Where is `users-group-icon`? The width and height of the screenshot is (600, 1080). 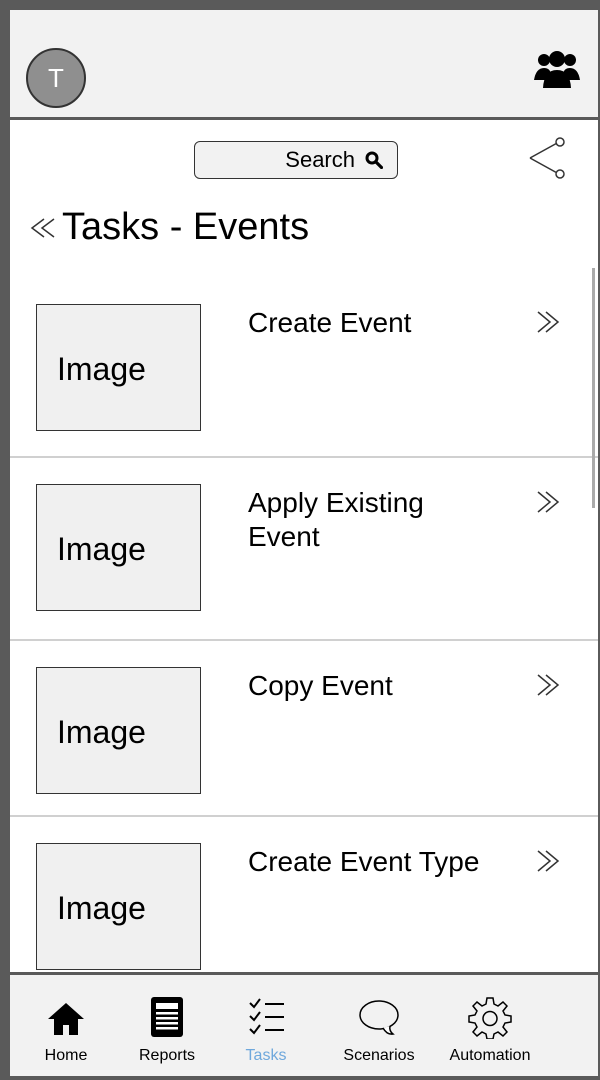 users-group-icon is located at coordinates (557, 70).